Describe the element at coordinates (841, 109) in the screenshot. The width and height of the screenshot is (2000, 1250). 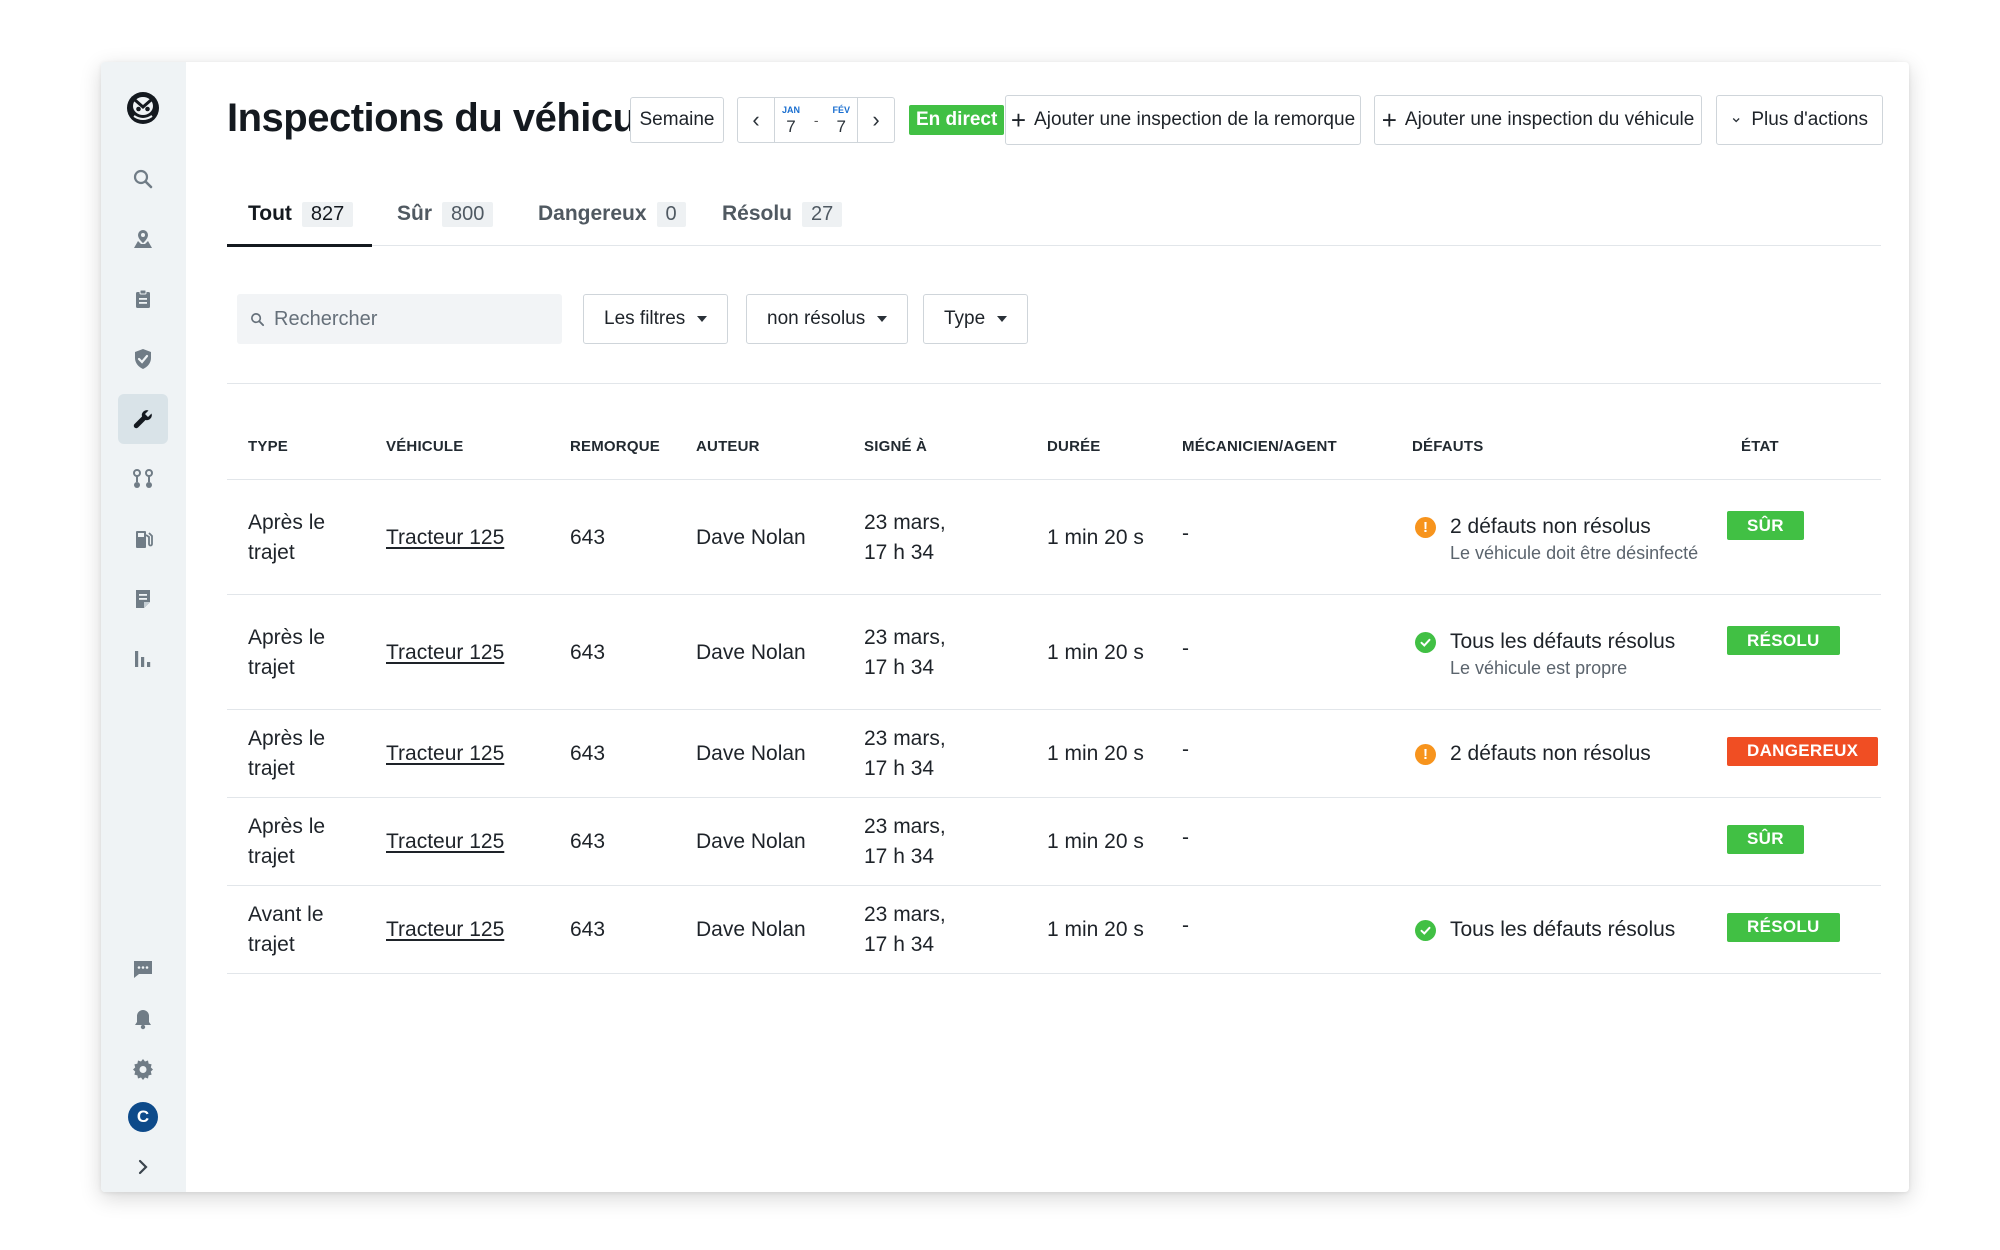
I see `date-end-month: FÉV` at that location.